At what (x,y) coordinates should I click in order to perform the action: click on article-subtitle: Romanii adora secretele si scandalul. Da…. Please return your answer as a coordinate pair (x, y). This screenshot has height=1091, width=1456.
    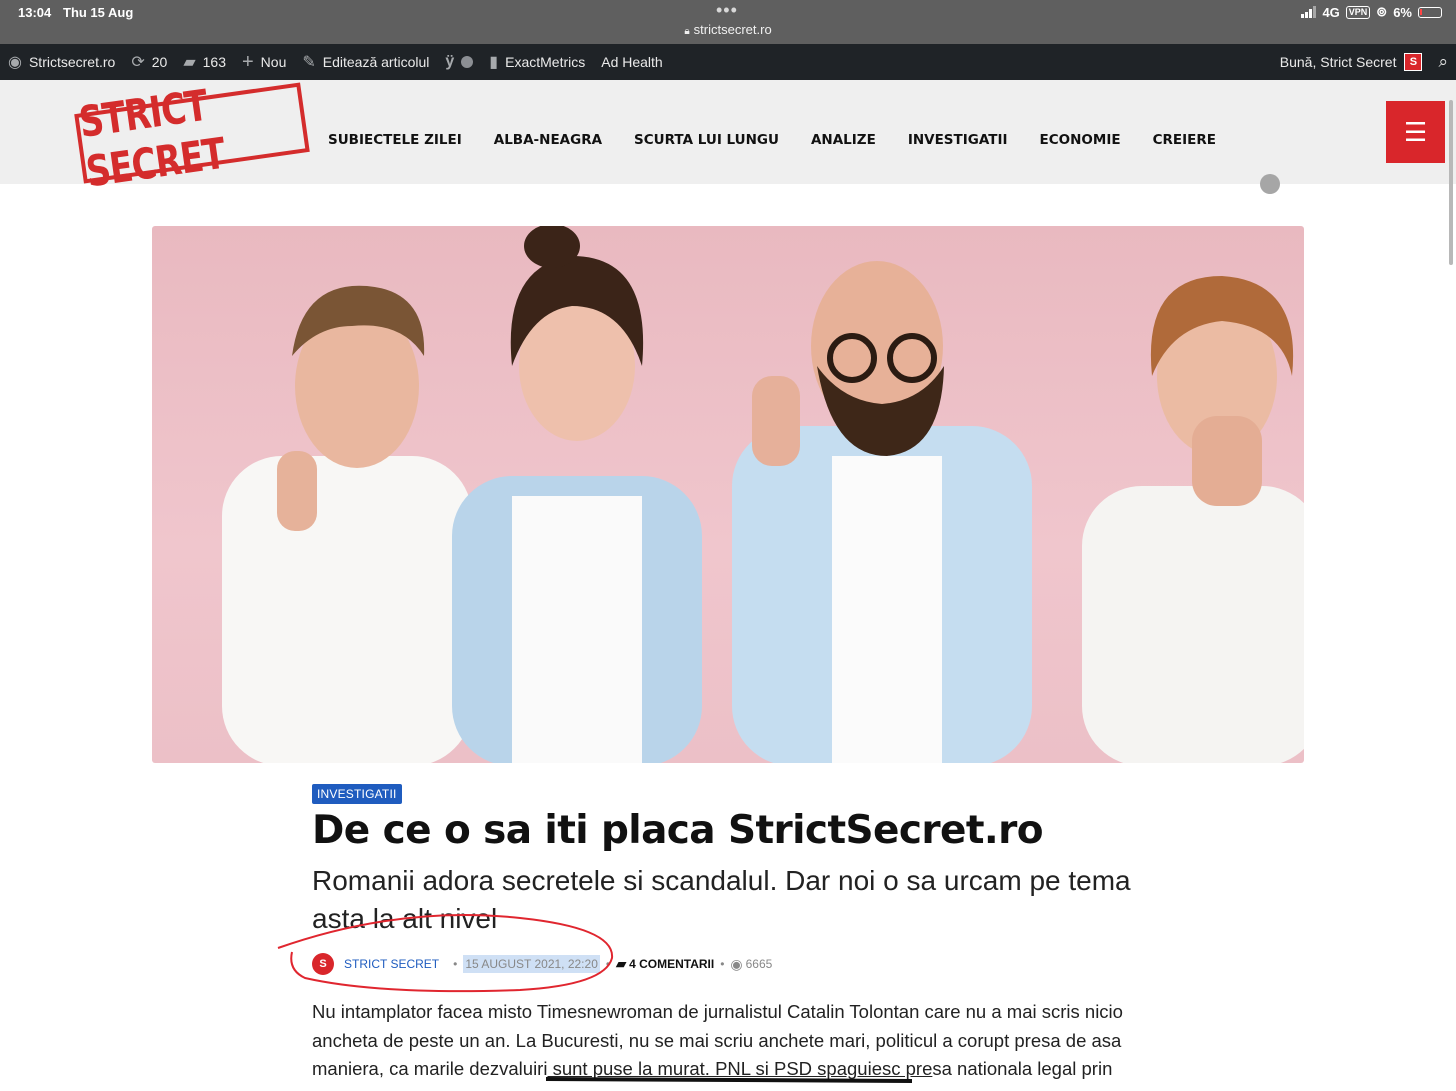
    Looking at the image, I should click on (721, 899).